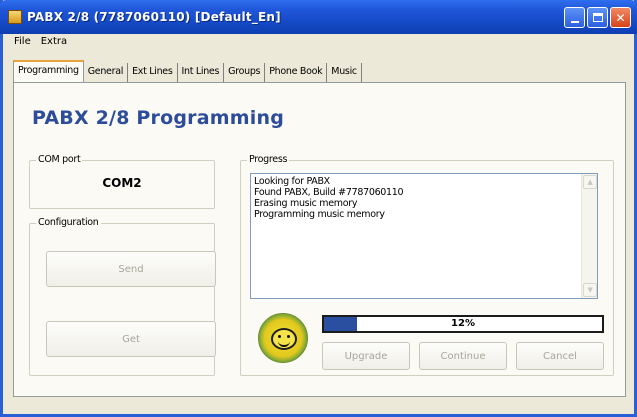 This screenshot has width=637, height=417. What do you see at coordinates (201, 72) in the screenshot?
I see `tab-int-lines: Int Lines` at bounding box center [201, 72].